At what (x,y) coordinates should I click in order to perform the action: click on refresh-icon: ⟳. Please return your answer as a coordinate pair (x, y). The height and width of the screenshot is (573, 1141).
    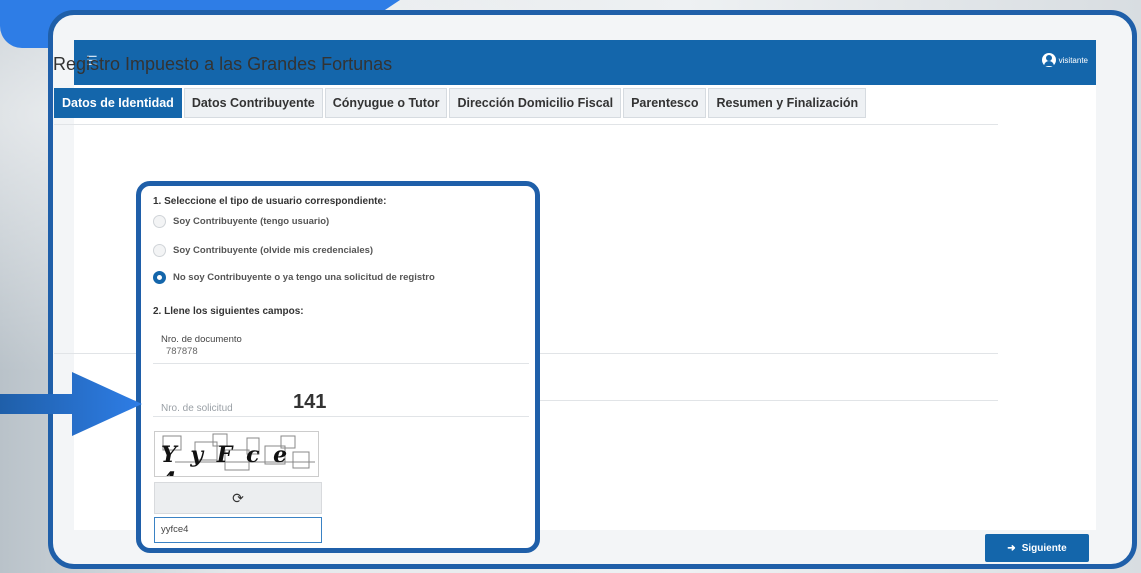
    Looking at the image, I should click on (238, 497).